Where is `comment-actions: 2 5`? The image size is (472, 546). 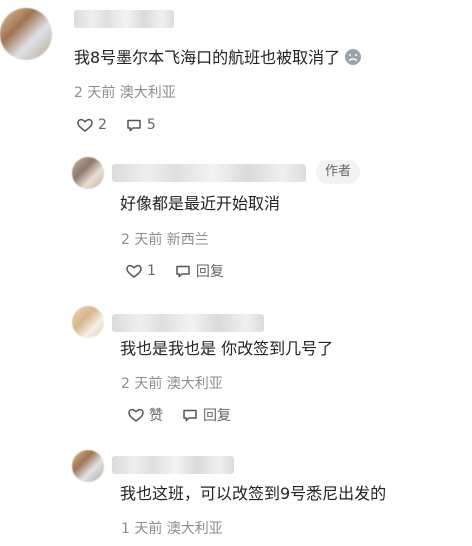 comment-actions: 2 5 is located at coordinates (116, 125).